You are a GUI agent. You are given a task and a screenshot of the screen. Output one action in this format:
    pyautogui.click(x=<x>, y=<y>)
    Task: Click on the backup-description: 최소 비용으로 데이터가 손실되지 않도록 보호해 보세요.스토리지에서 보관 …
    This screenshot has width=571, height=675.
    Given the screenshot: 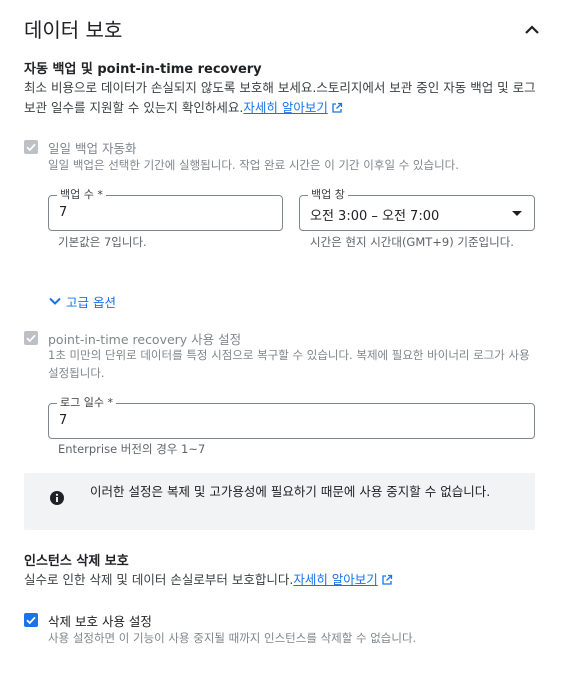 What is the action you would take?
    pyautogui.click(x=281, y=99)
    